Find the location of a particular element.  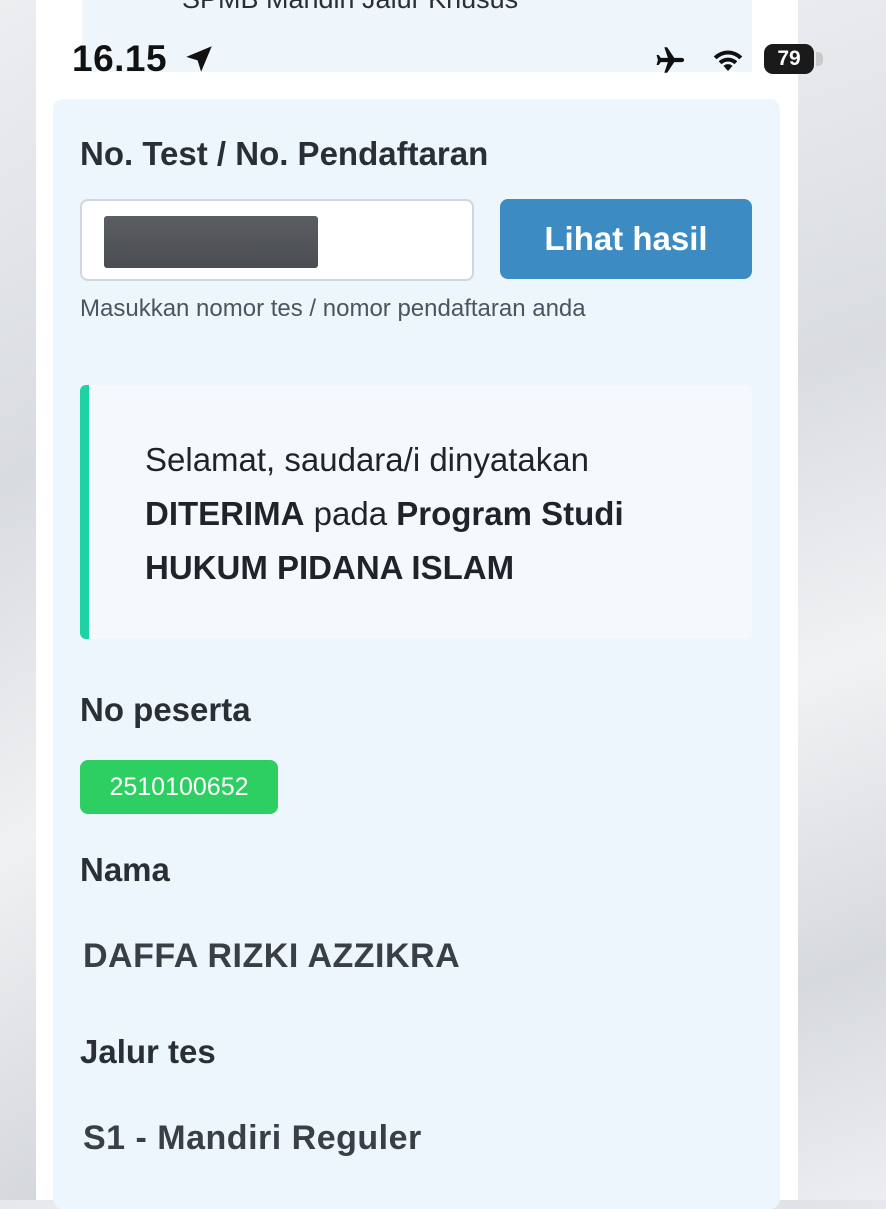

jalur-value: S1 - Mandiri Reguler is located at coordinates (252, 1138).